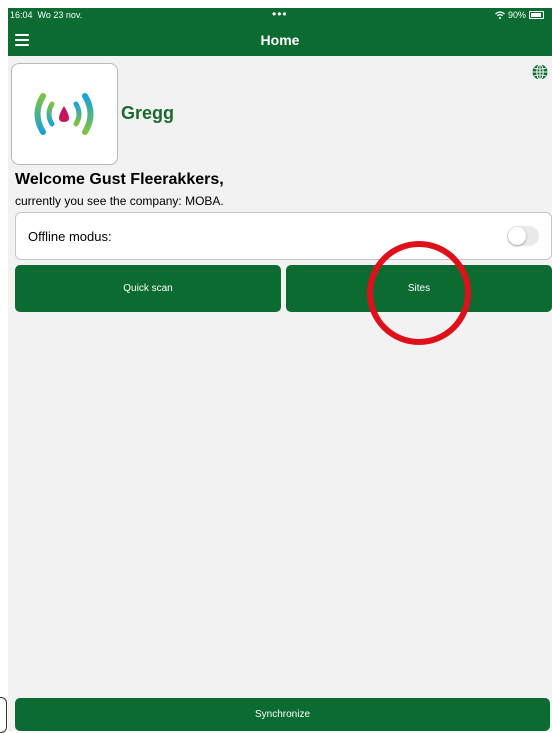  Describe the element at coordinates (536, 15) in the screenshot. I see `battery-icon` at that location.